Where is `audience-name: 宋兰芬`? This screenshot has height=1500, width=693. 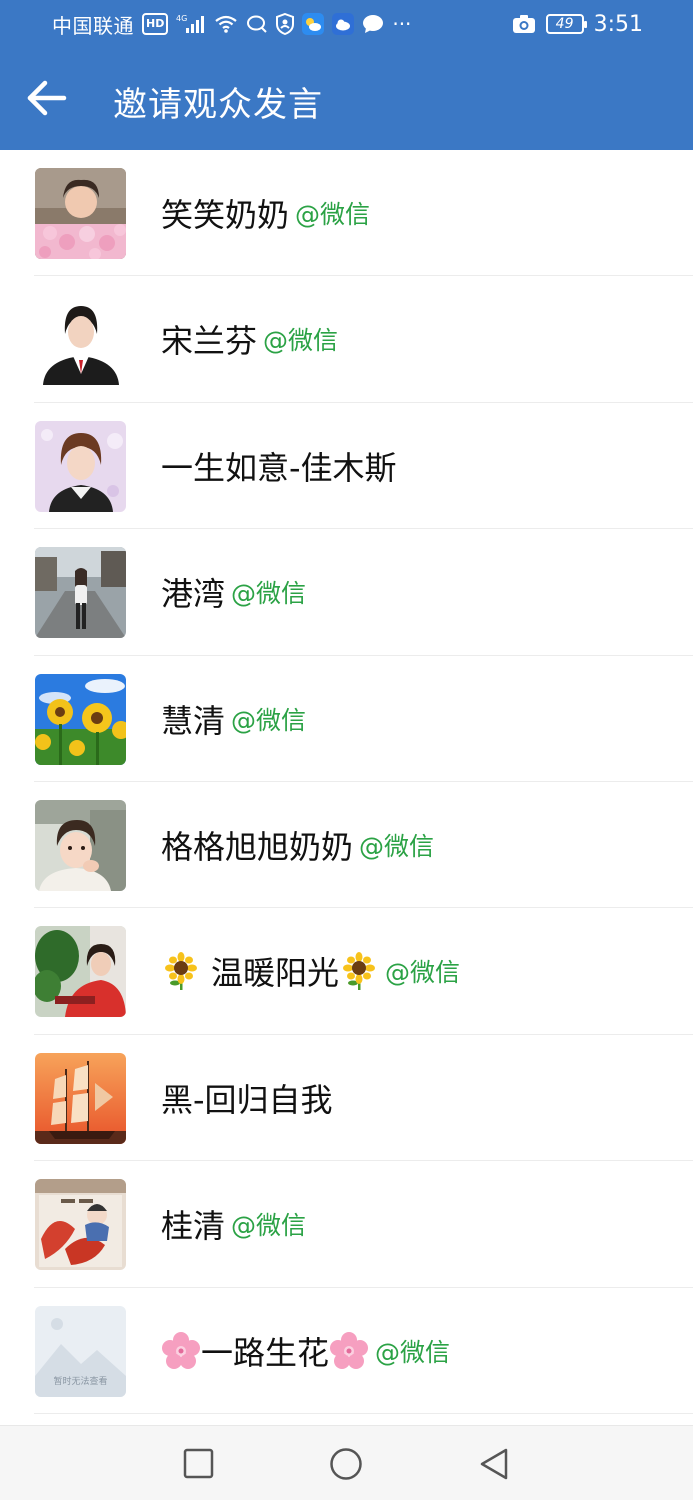
audience-name: 宋兰芬 is located at coordinates (209, 341).